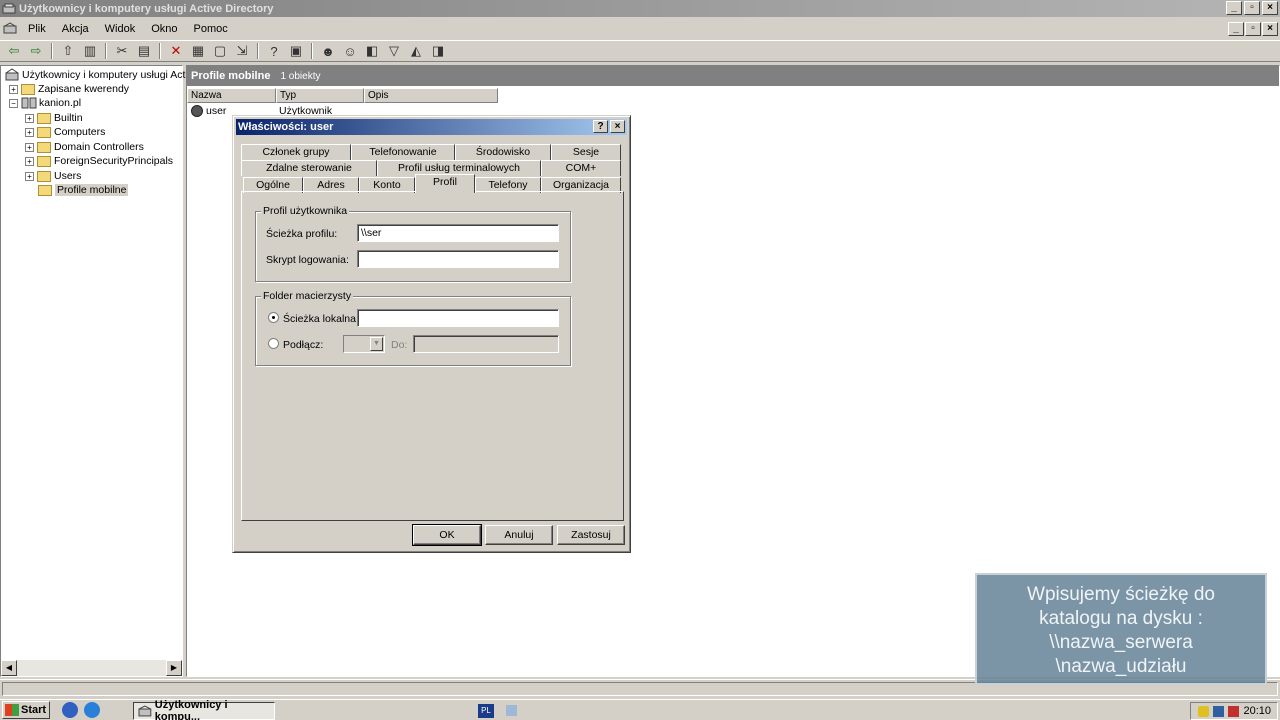 This screenshot has height=720, width=1280. I want to click on apply-button: Zastosuj, so click(591, 535).